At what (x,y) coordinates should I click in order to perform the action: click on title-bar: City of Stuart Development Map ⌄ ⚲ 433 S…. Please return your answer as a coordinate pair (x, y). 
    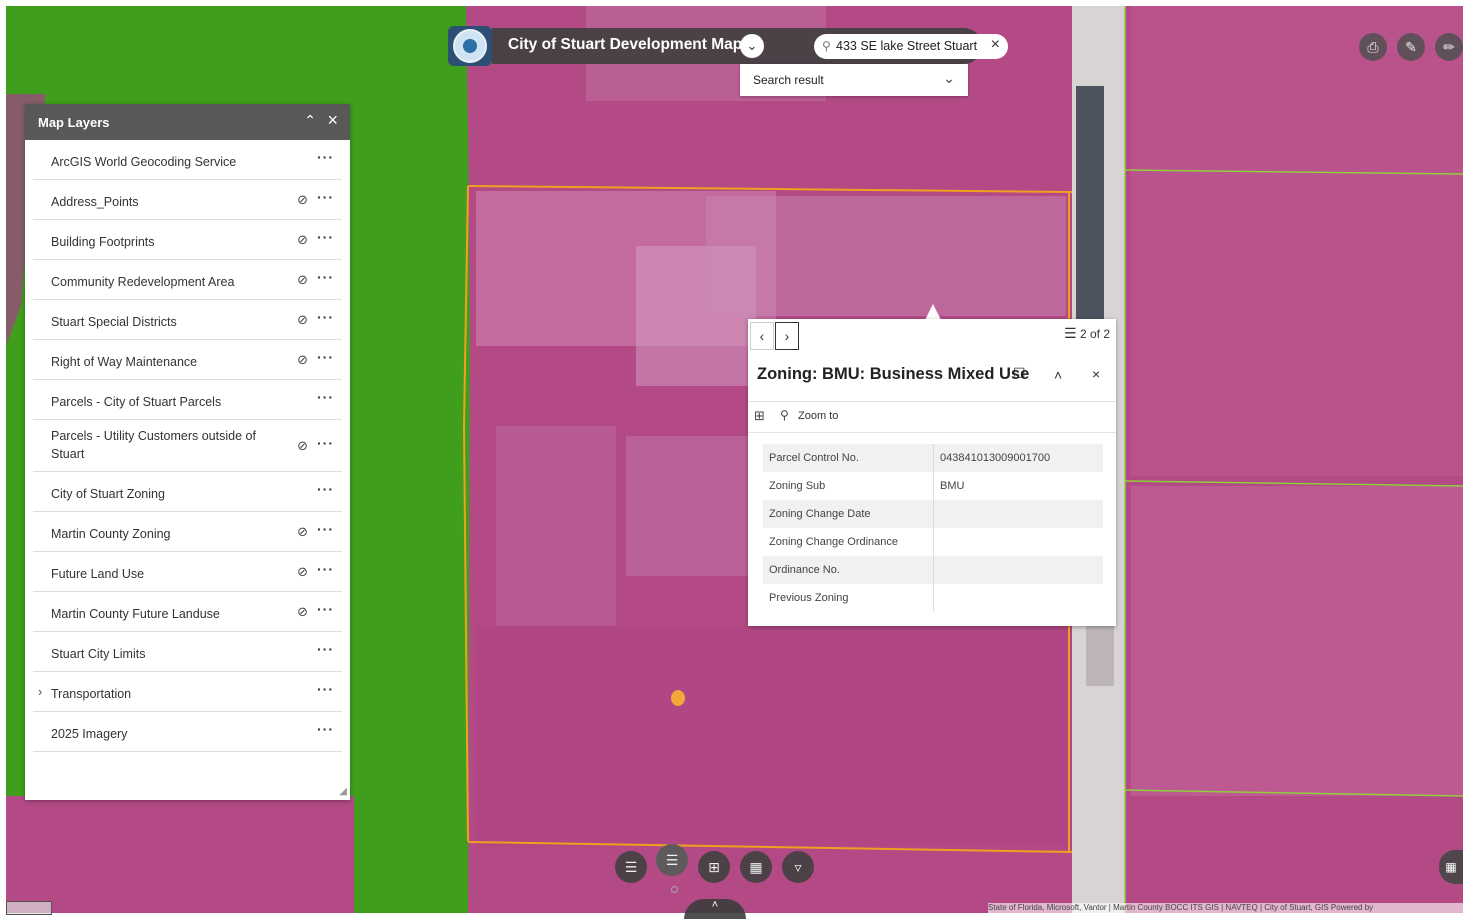
    Looking at the image, I should click on (750, 46).